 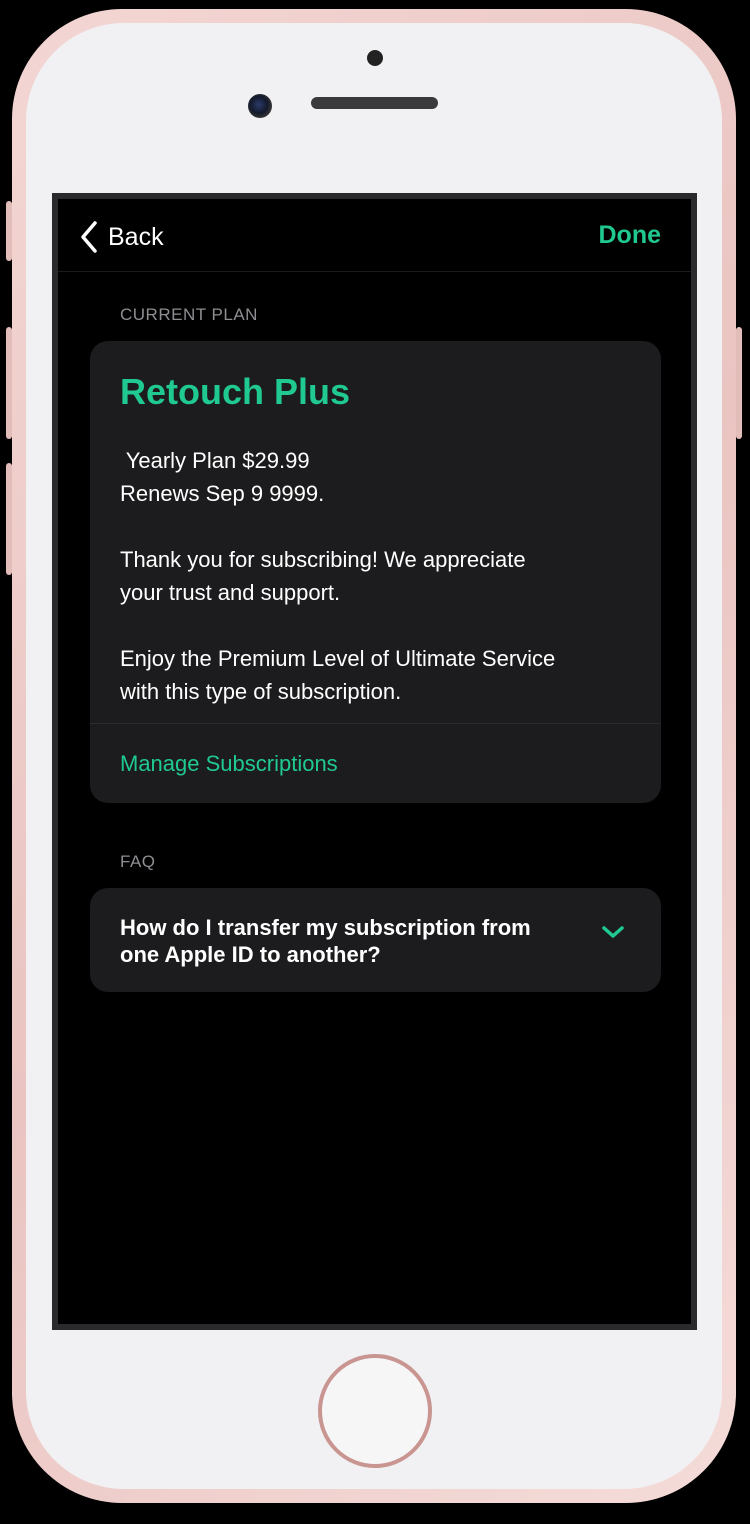 I want to click on chevron-down-icon, so click(x=613, y=932).